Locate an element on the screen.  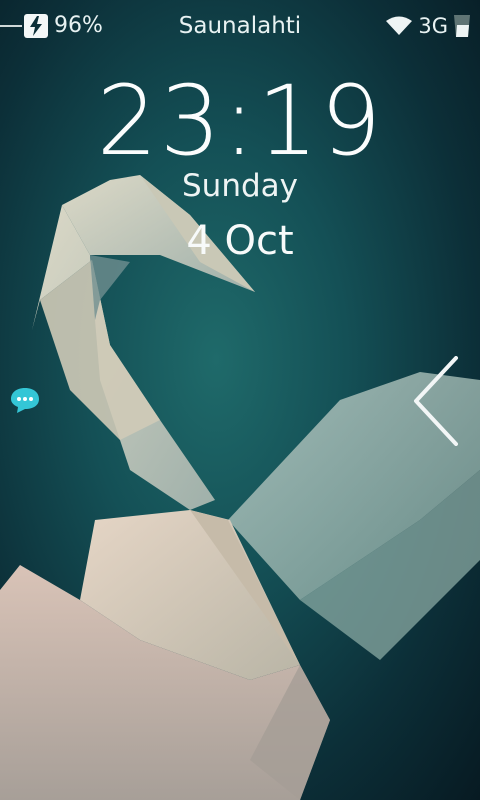
network-type: 3G is located at coordinates (433, 26).